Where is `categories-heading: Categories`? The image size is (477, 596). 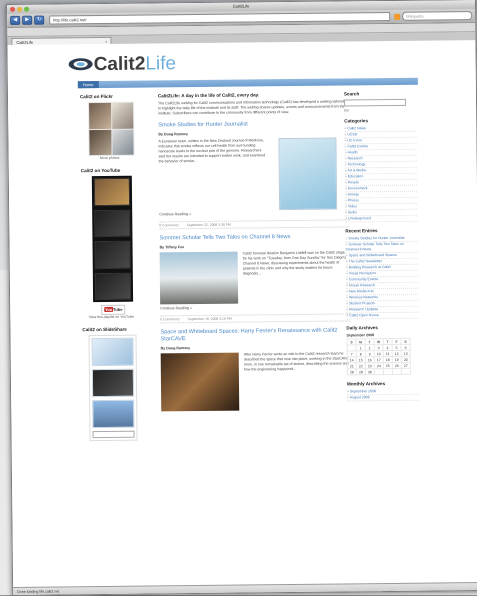
categories-heading: Categories is located at coordinates (380, 121).